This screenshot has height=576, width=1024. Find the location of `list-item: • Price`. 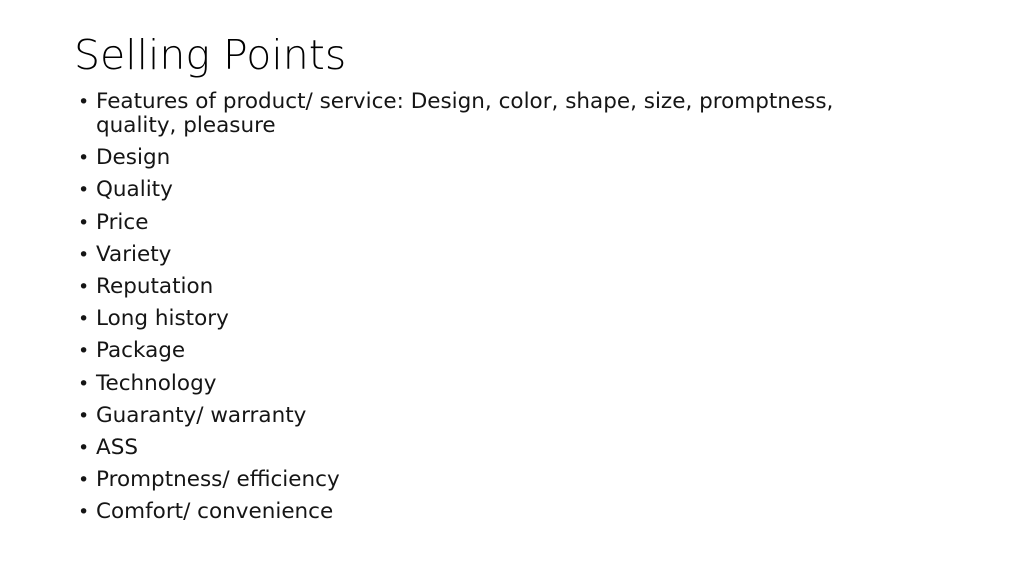

list-item: • Price is located at coordinates (489, 222).